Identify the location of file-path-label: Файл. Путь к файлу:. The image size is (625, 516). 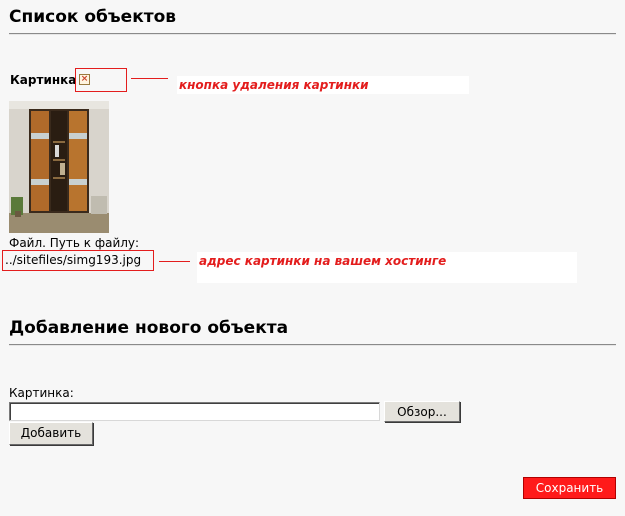
(74, 243).